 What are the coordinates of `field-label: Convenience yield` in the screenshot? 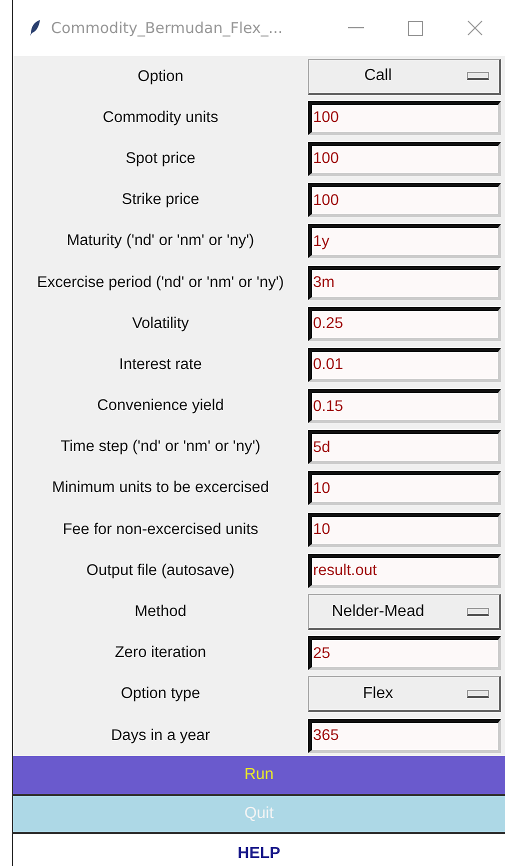 It's located at (160, 406).